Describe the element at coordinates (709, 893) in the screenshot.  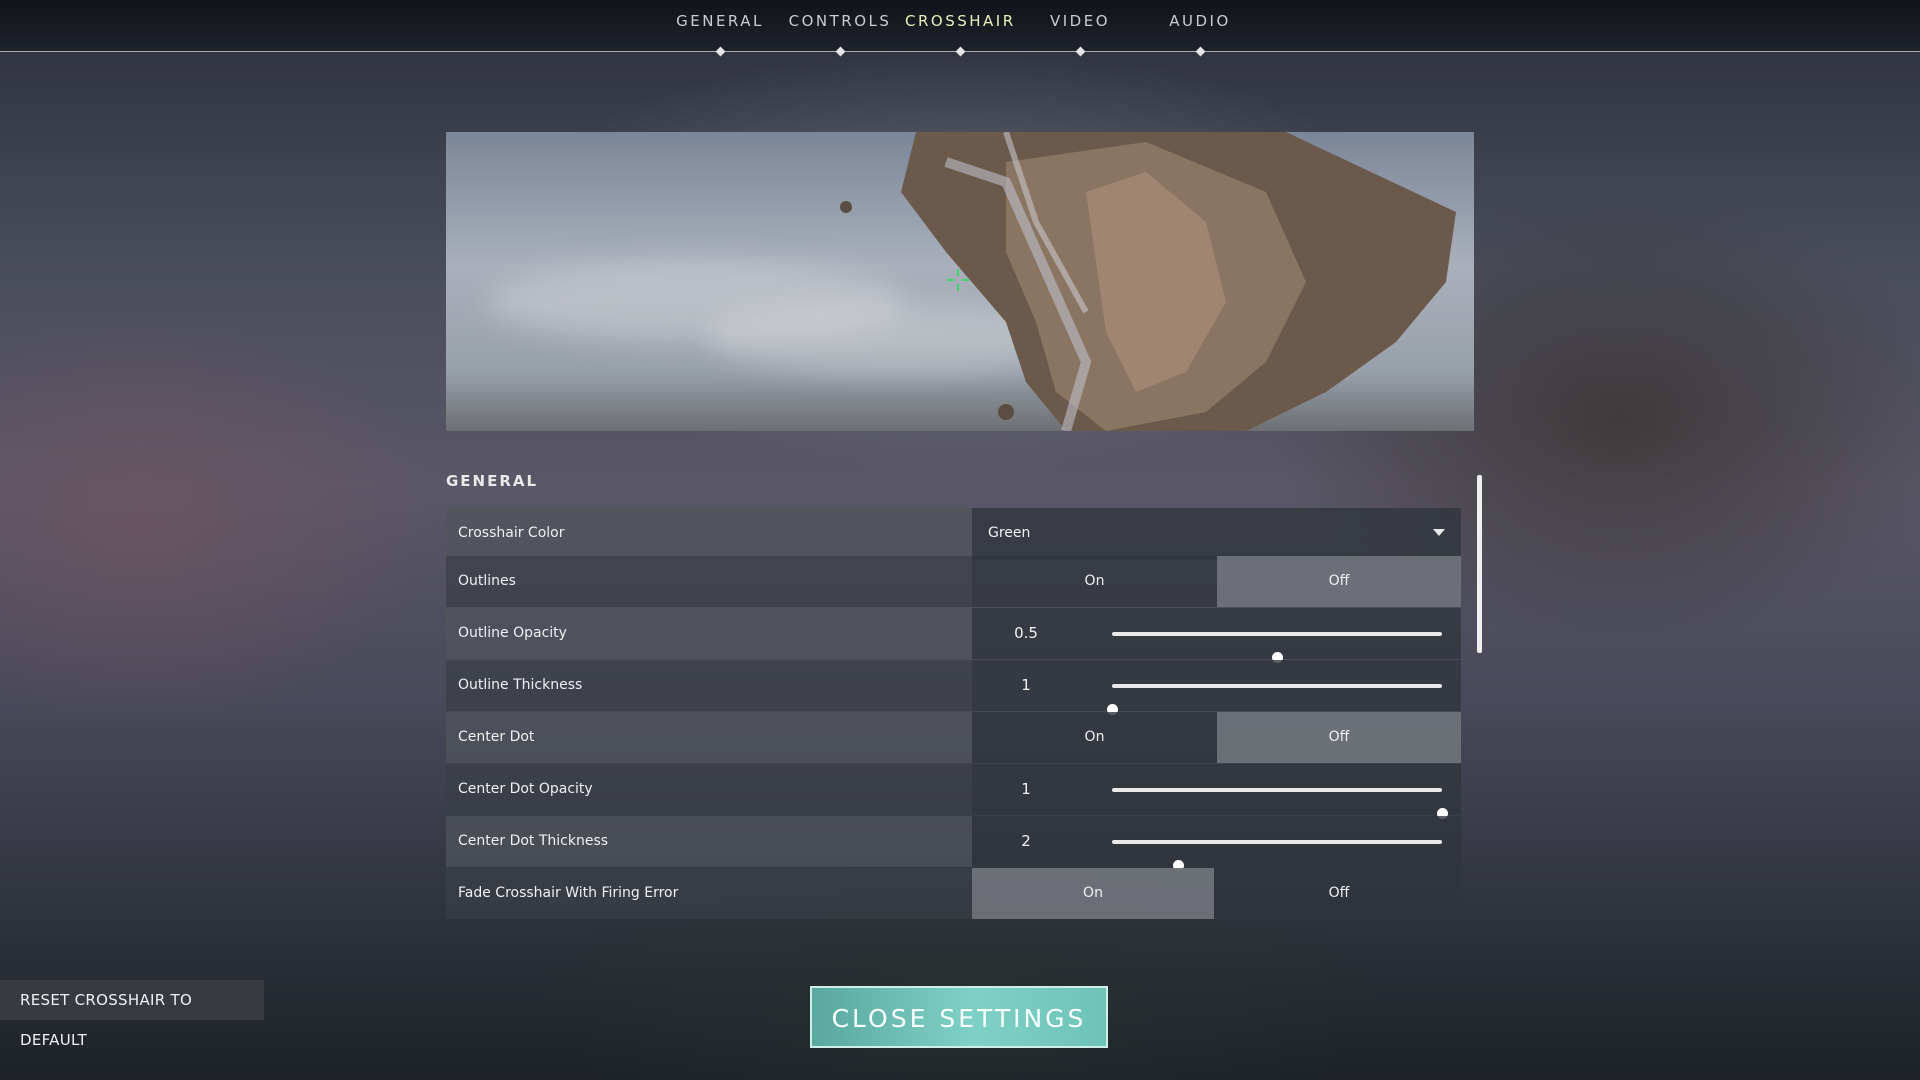
I see `setting-label: Fade Crosshair With Firing Error` at that location.